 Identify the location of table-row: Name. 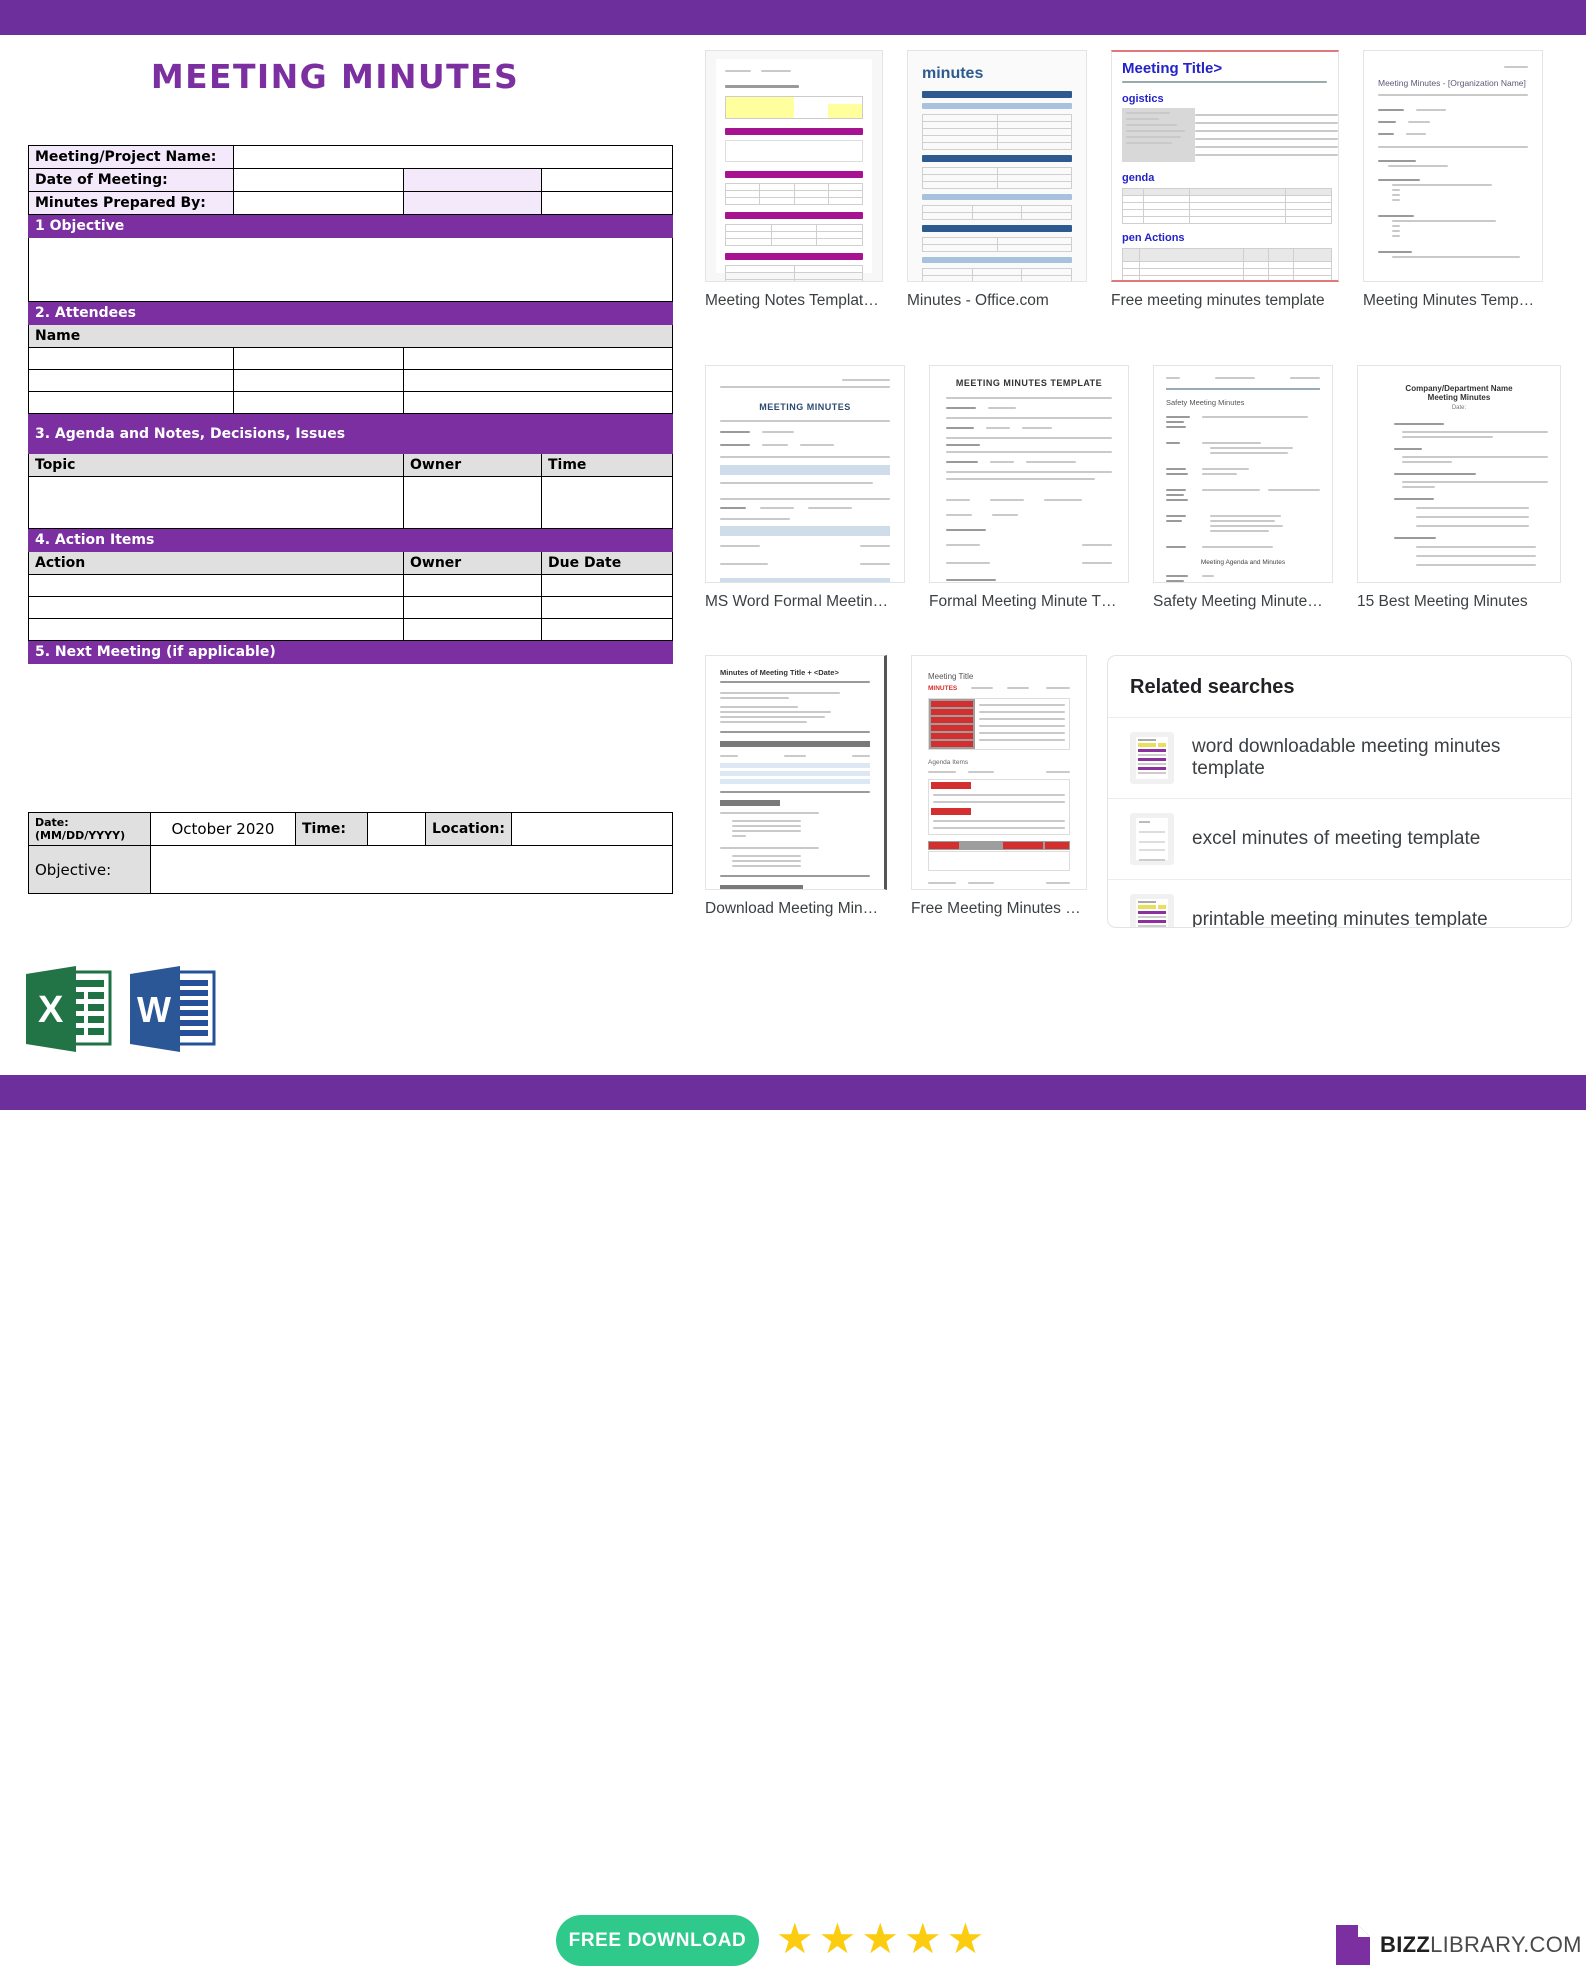
(350, 336).